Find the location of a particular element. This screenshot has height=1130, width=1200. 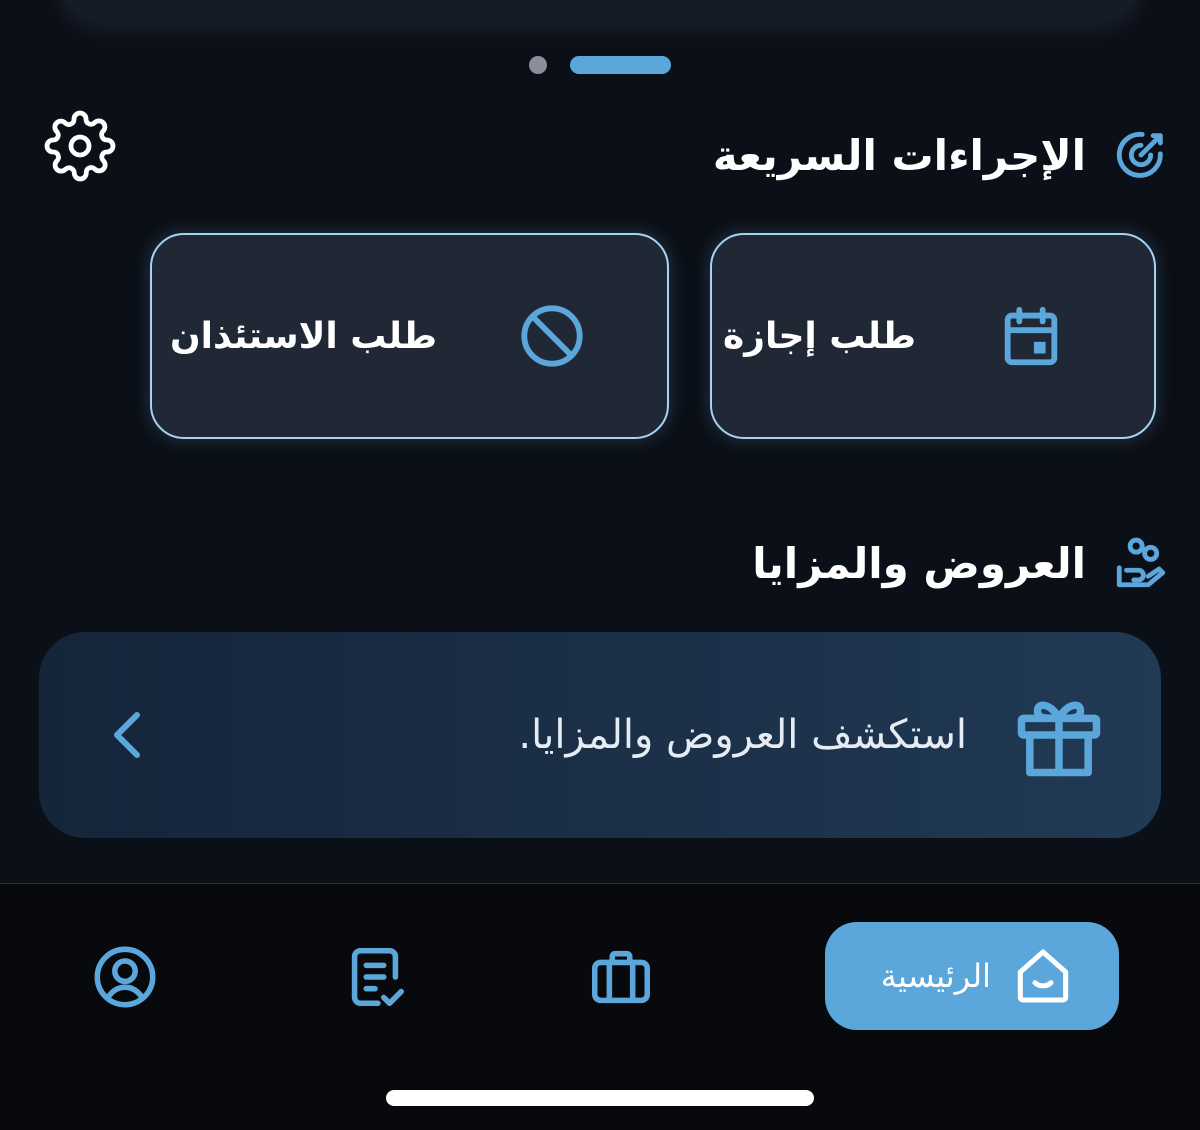

gear-icon is located at coordinates (80, 146).